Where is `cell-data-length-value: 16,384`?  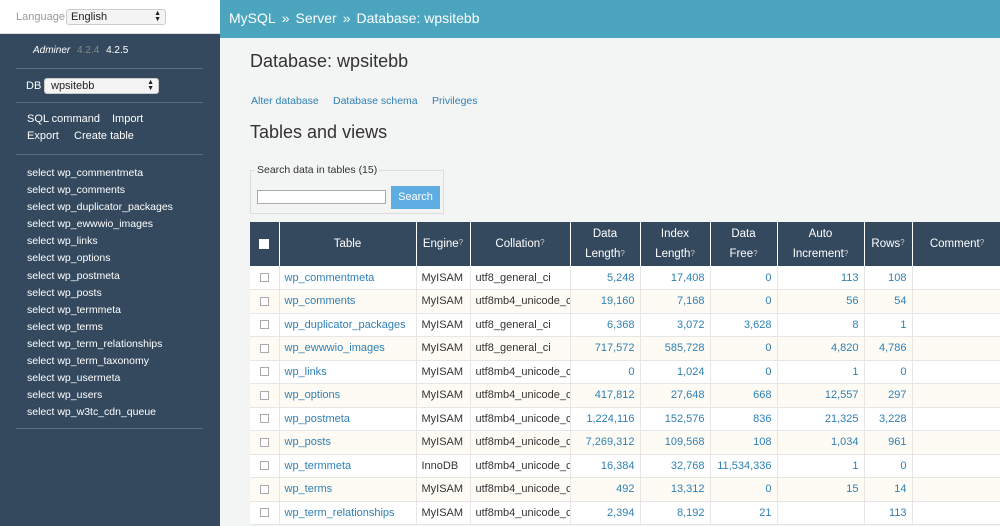
cell-data-length-value: 16,384 is located at coordinates (618, 466).